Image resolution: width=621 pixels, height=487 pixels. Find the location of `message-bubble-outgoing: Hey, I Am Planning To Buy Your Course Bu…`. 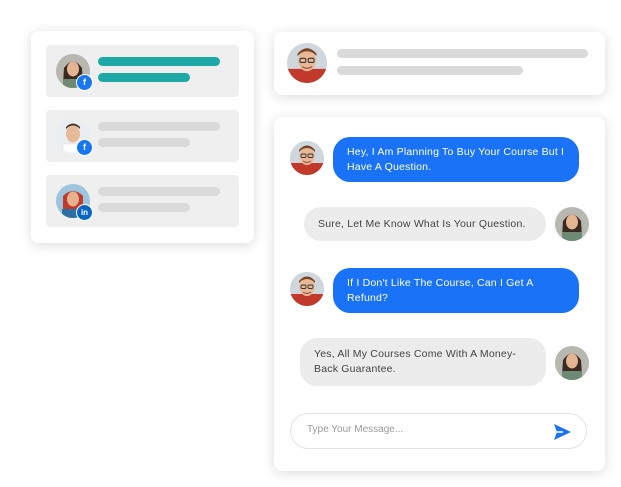

message-bubble-outgoing: Hey, I Am Planning To Buy Your Course Bu… is located at coordinates (456, 159).